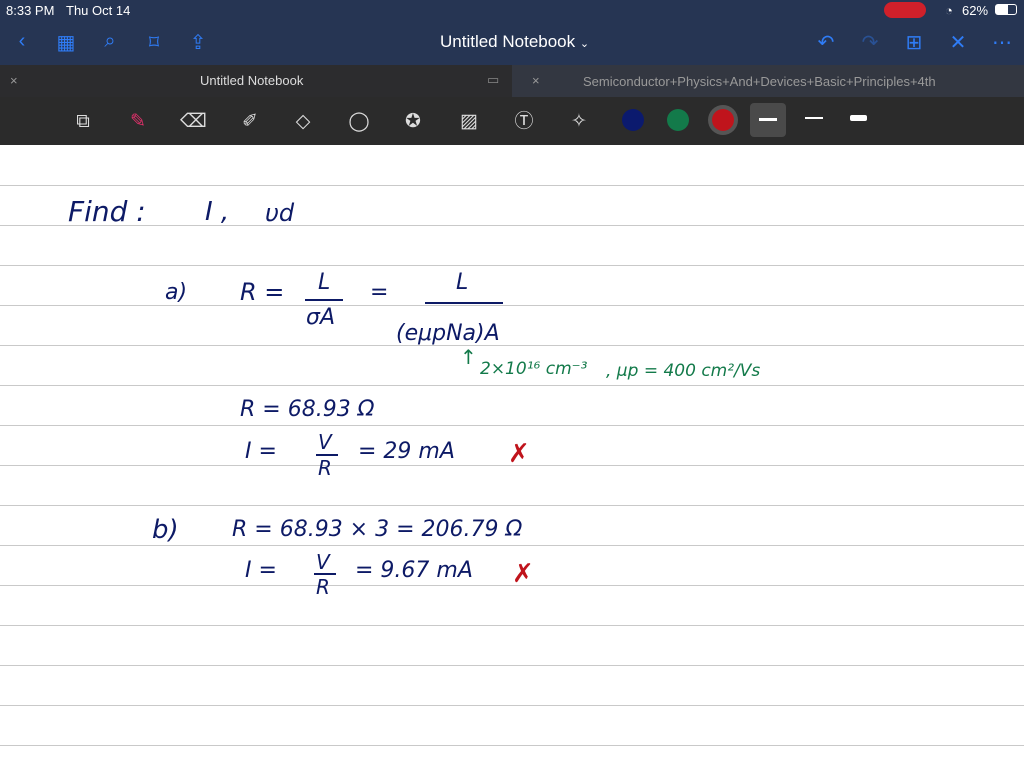 The height and width of the screenshot is (768, 1024). What do you see at coordinates (198, 42) in the screenshot?
I see `share-icon: ⇪` at bounding box center [198, 42].